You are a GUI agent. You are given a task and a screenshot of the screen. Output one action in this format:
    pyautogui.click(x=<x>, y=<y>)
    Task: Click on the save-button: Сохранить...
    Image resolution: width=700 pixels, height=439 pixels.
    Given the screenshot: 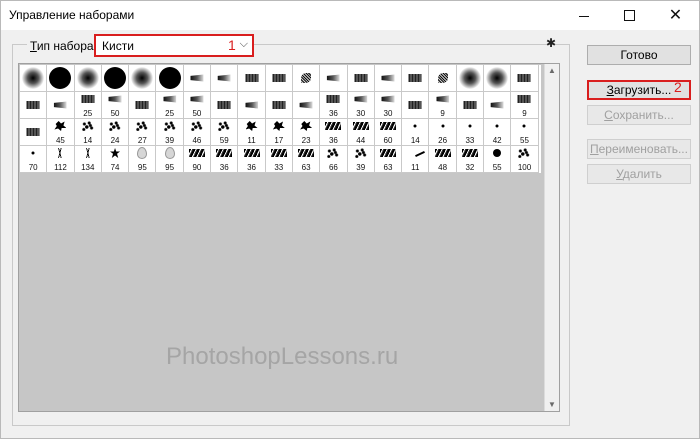 What is the action you would take?
    pyautogui.click(x=639, y=115)
    